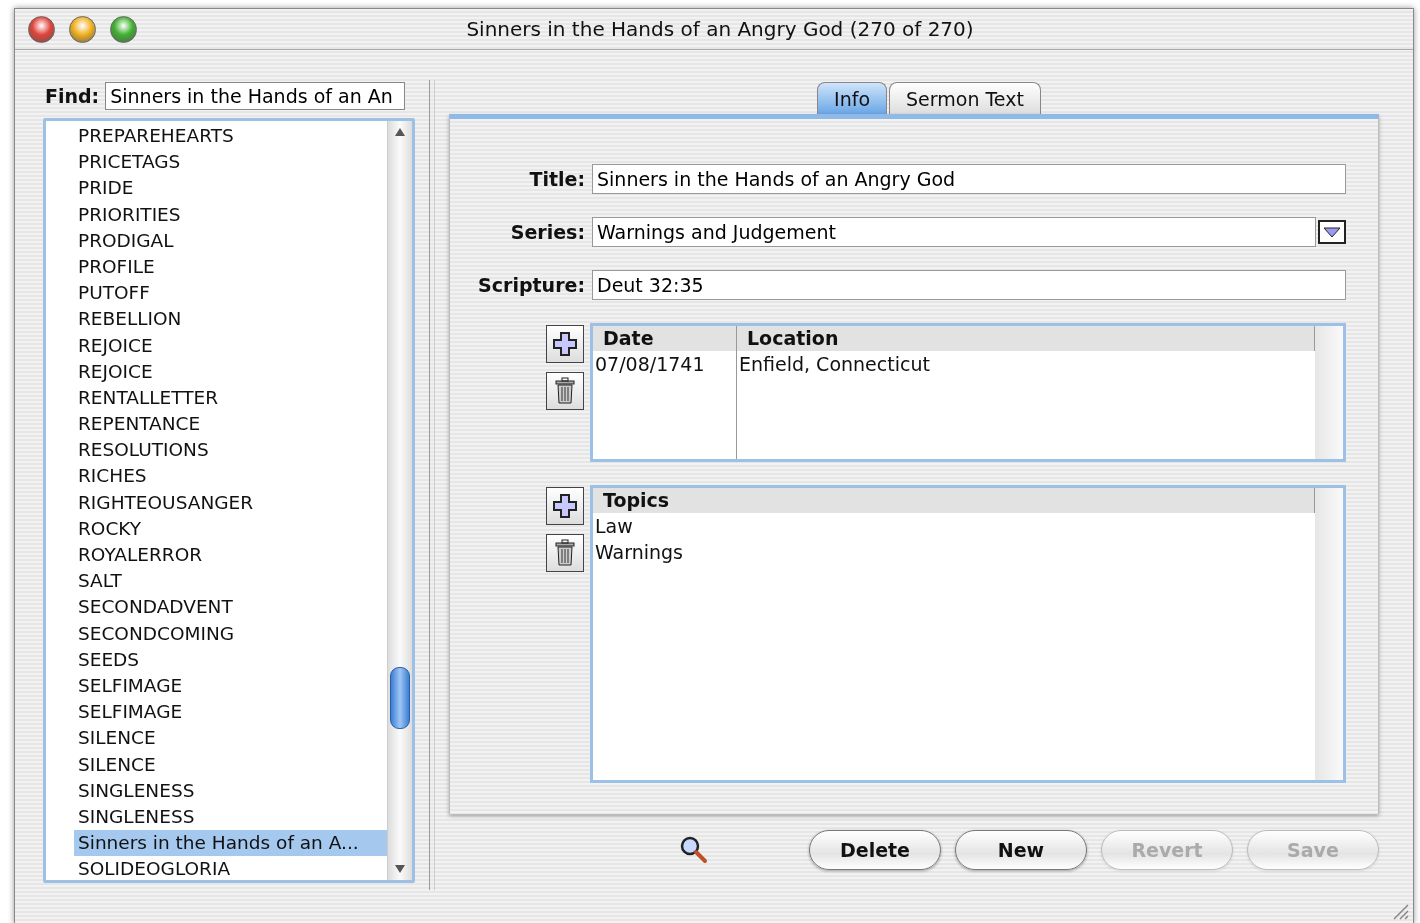 The image size is (1420, 923). I want to click on zoom-button, so click(123, 29).